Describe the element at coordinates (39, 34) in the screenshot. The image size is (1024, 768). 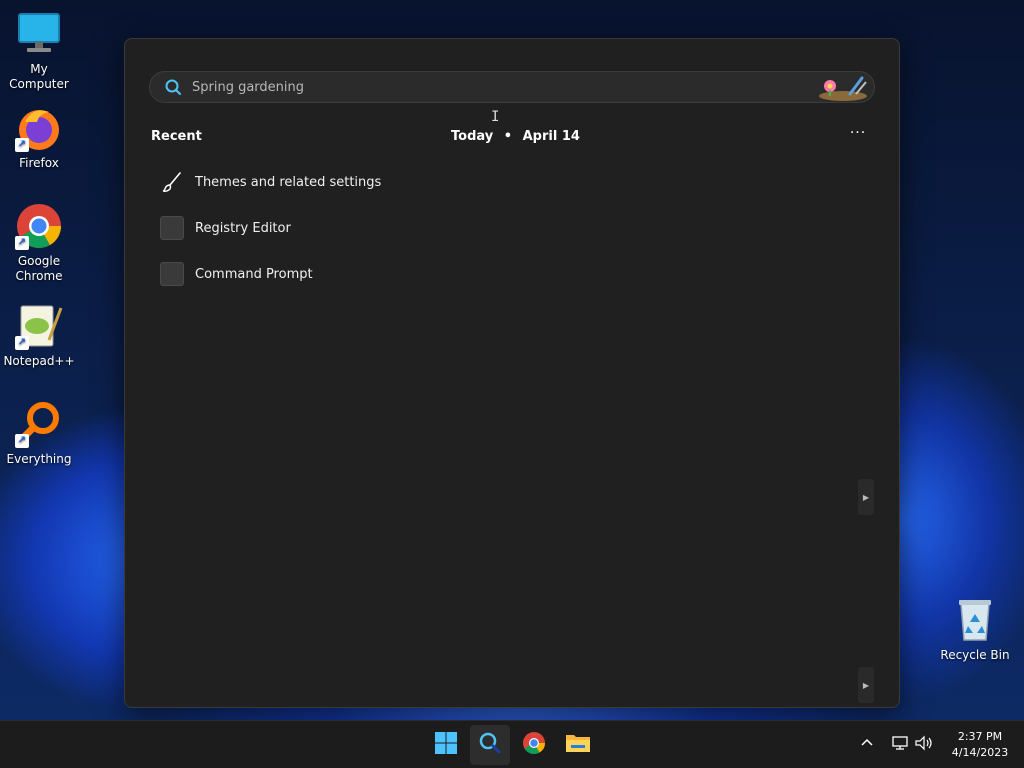
I see `monitor-icon` at that location.